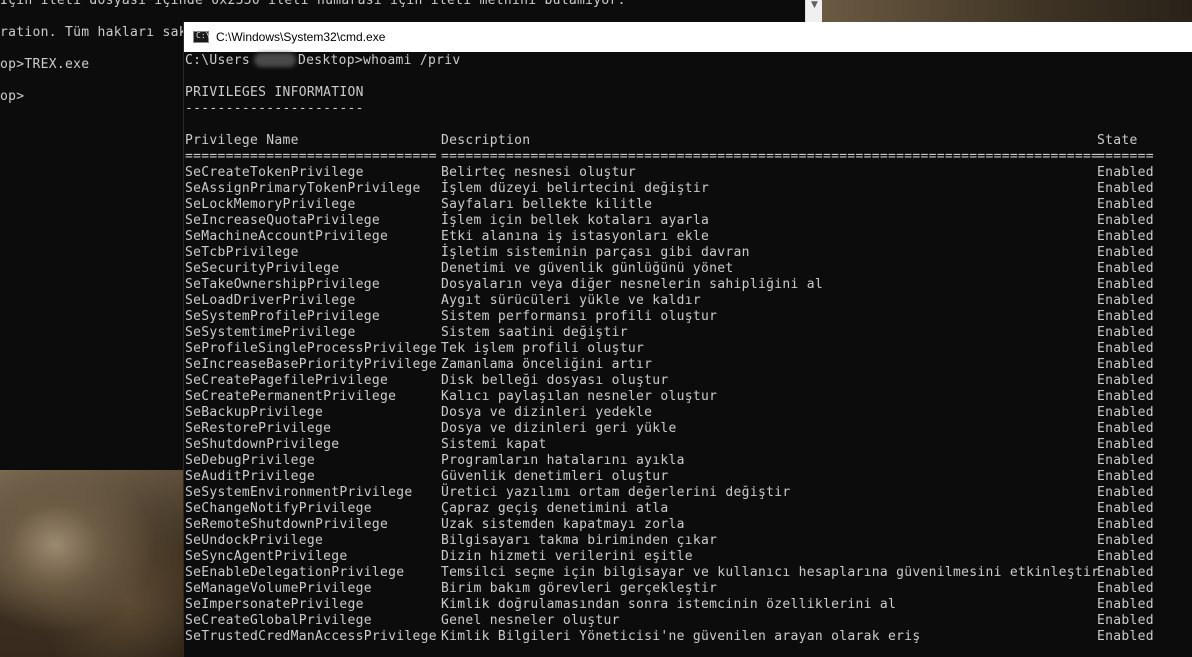  I want to click on privilege-name: SeChangeNotifyPrivilege, so click(278, 508).